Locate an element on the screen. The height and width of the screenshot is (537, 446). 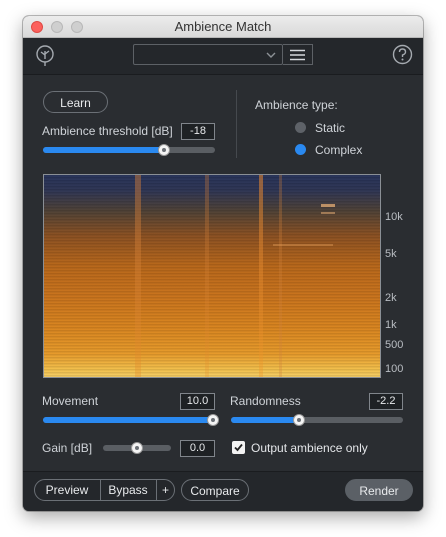
threshold-label: Ambience threshold [dB] is located at coordinates (107, 131).